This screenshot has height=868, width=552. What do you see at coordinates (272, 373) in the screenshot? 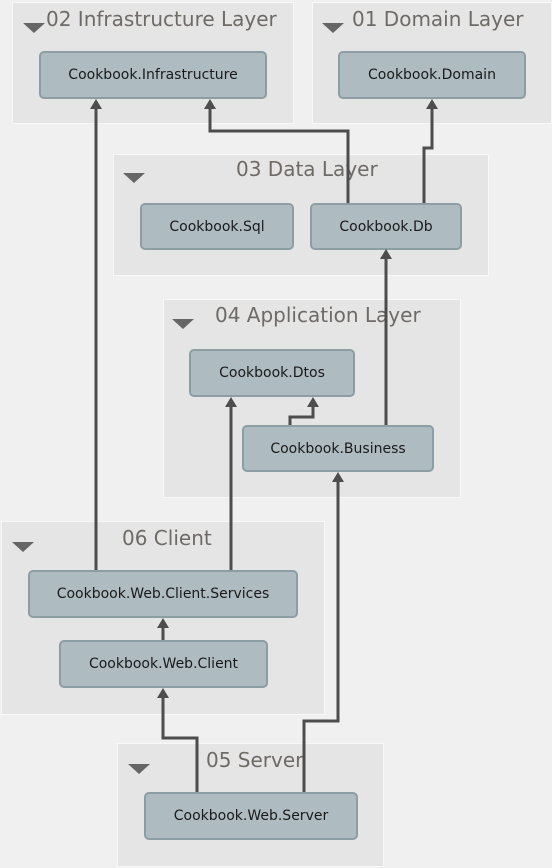
I see `node-cookbook-dtos: Cookbook.Dtos` at bounding box center [272, 373].